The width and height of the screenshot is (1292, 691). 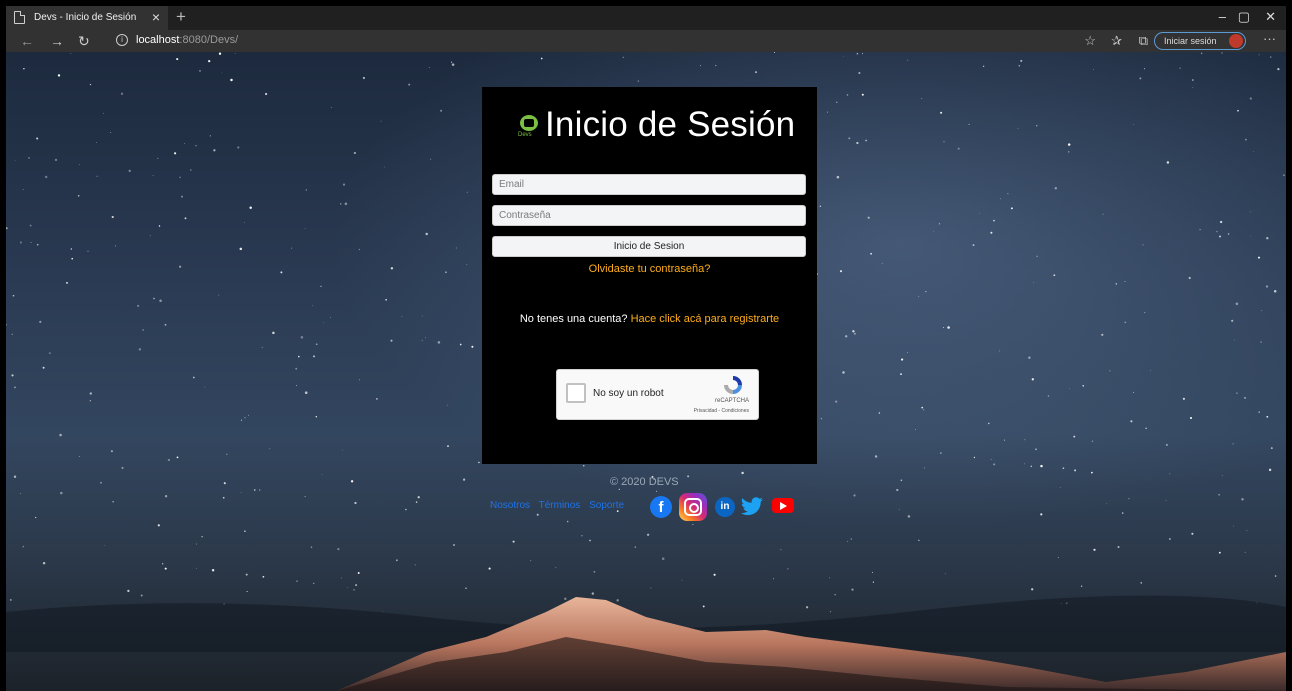 I want to click on browser-tab: Devs - Inicio de Sesión ×, so click(x=87, y=18).